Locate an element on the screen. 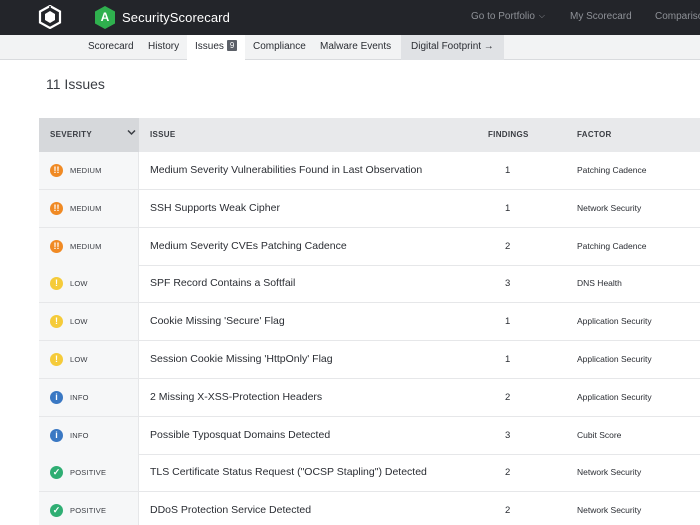  header-factor: FACTOR is located at coordinates (594, 134).